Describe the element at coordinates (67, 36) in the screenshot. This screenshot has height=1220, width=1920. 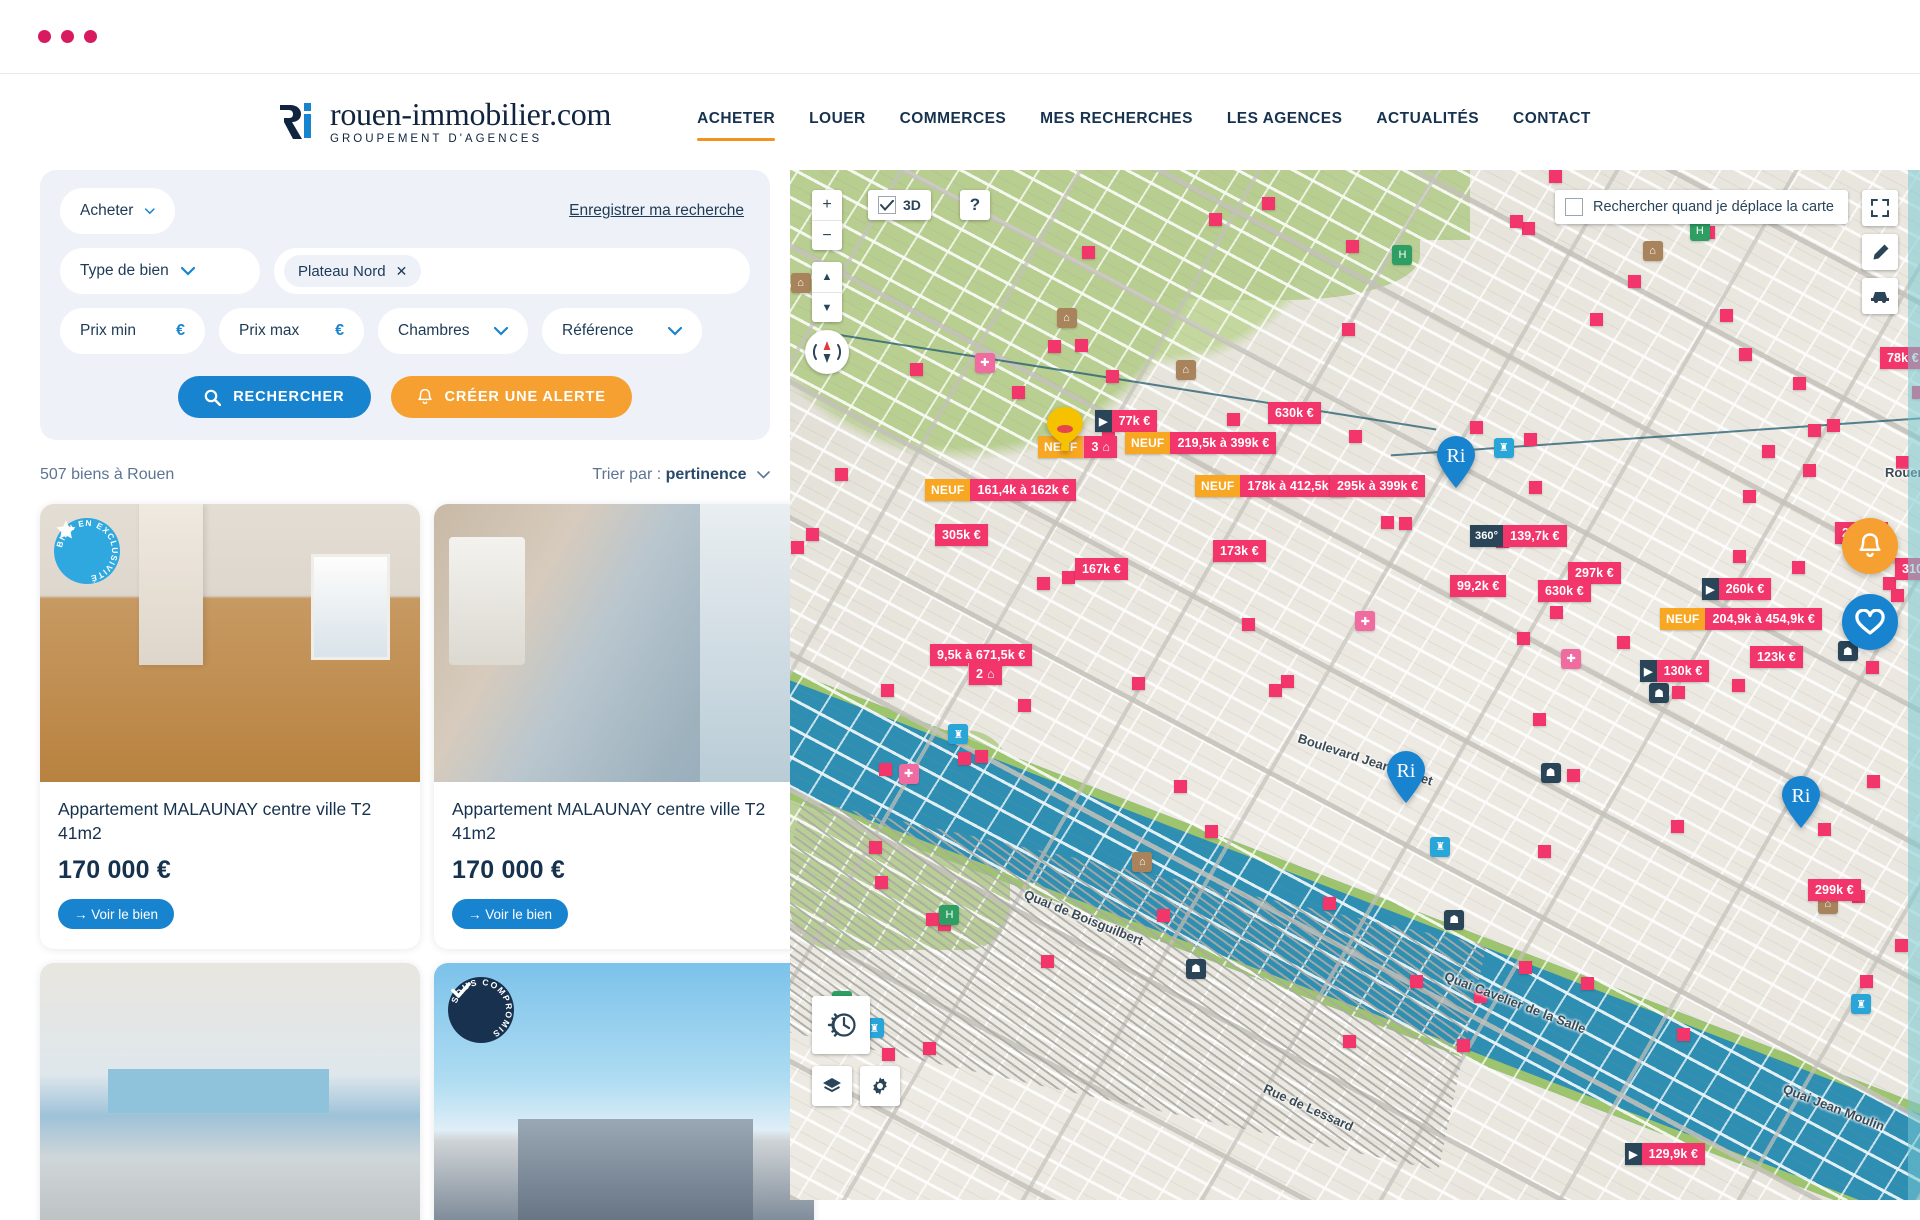
I see `window-controls` at that location.